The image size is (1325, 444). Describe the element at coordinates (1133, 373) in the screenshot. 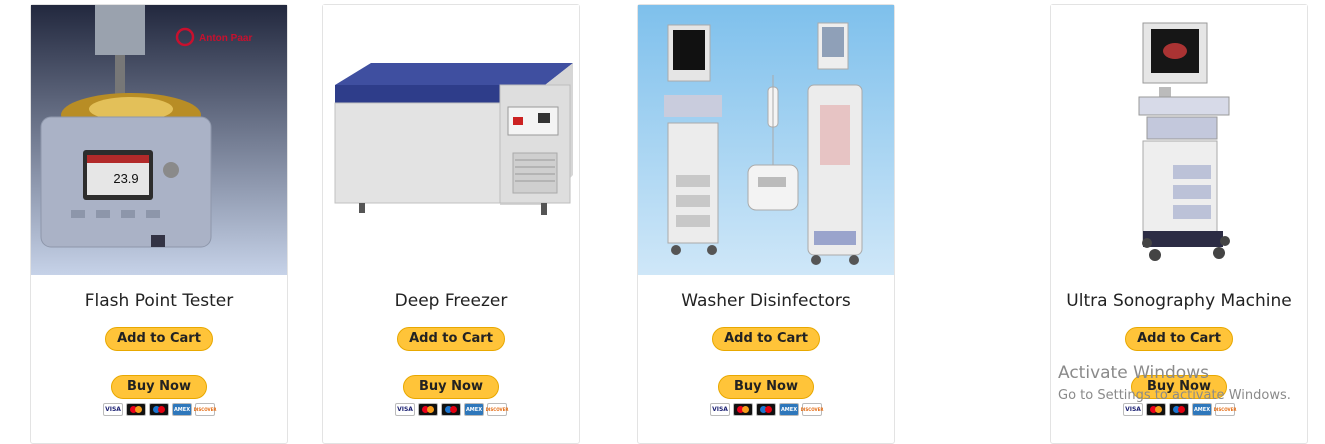

I see `activate-windows-watermark-title: Activate Windows` at that location.